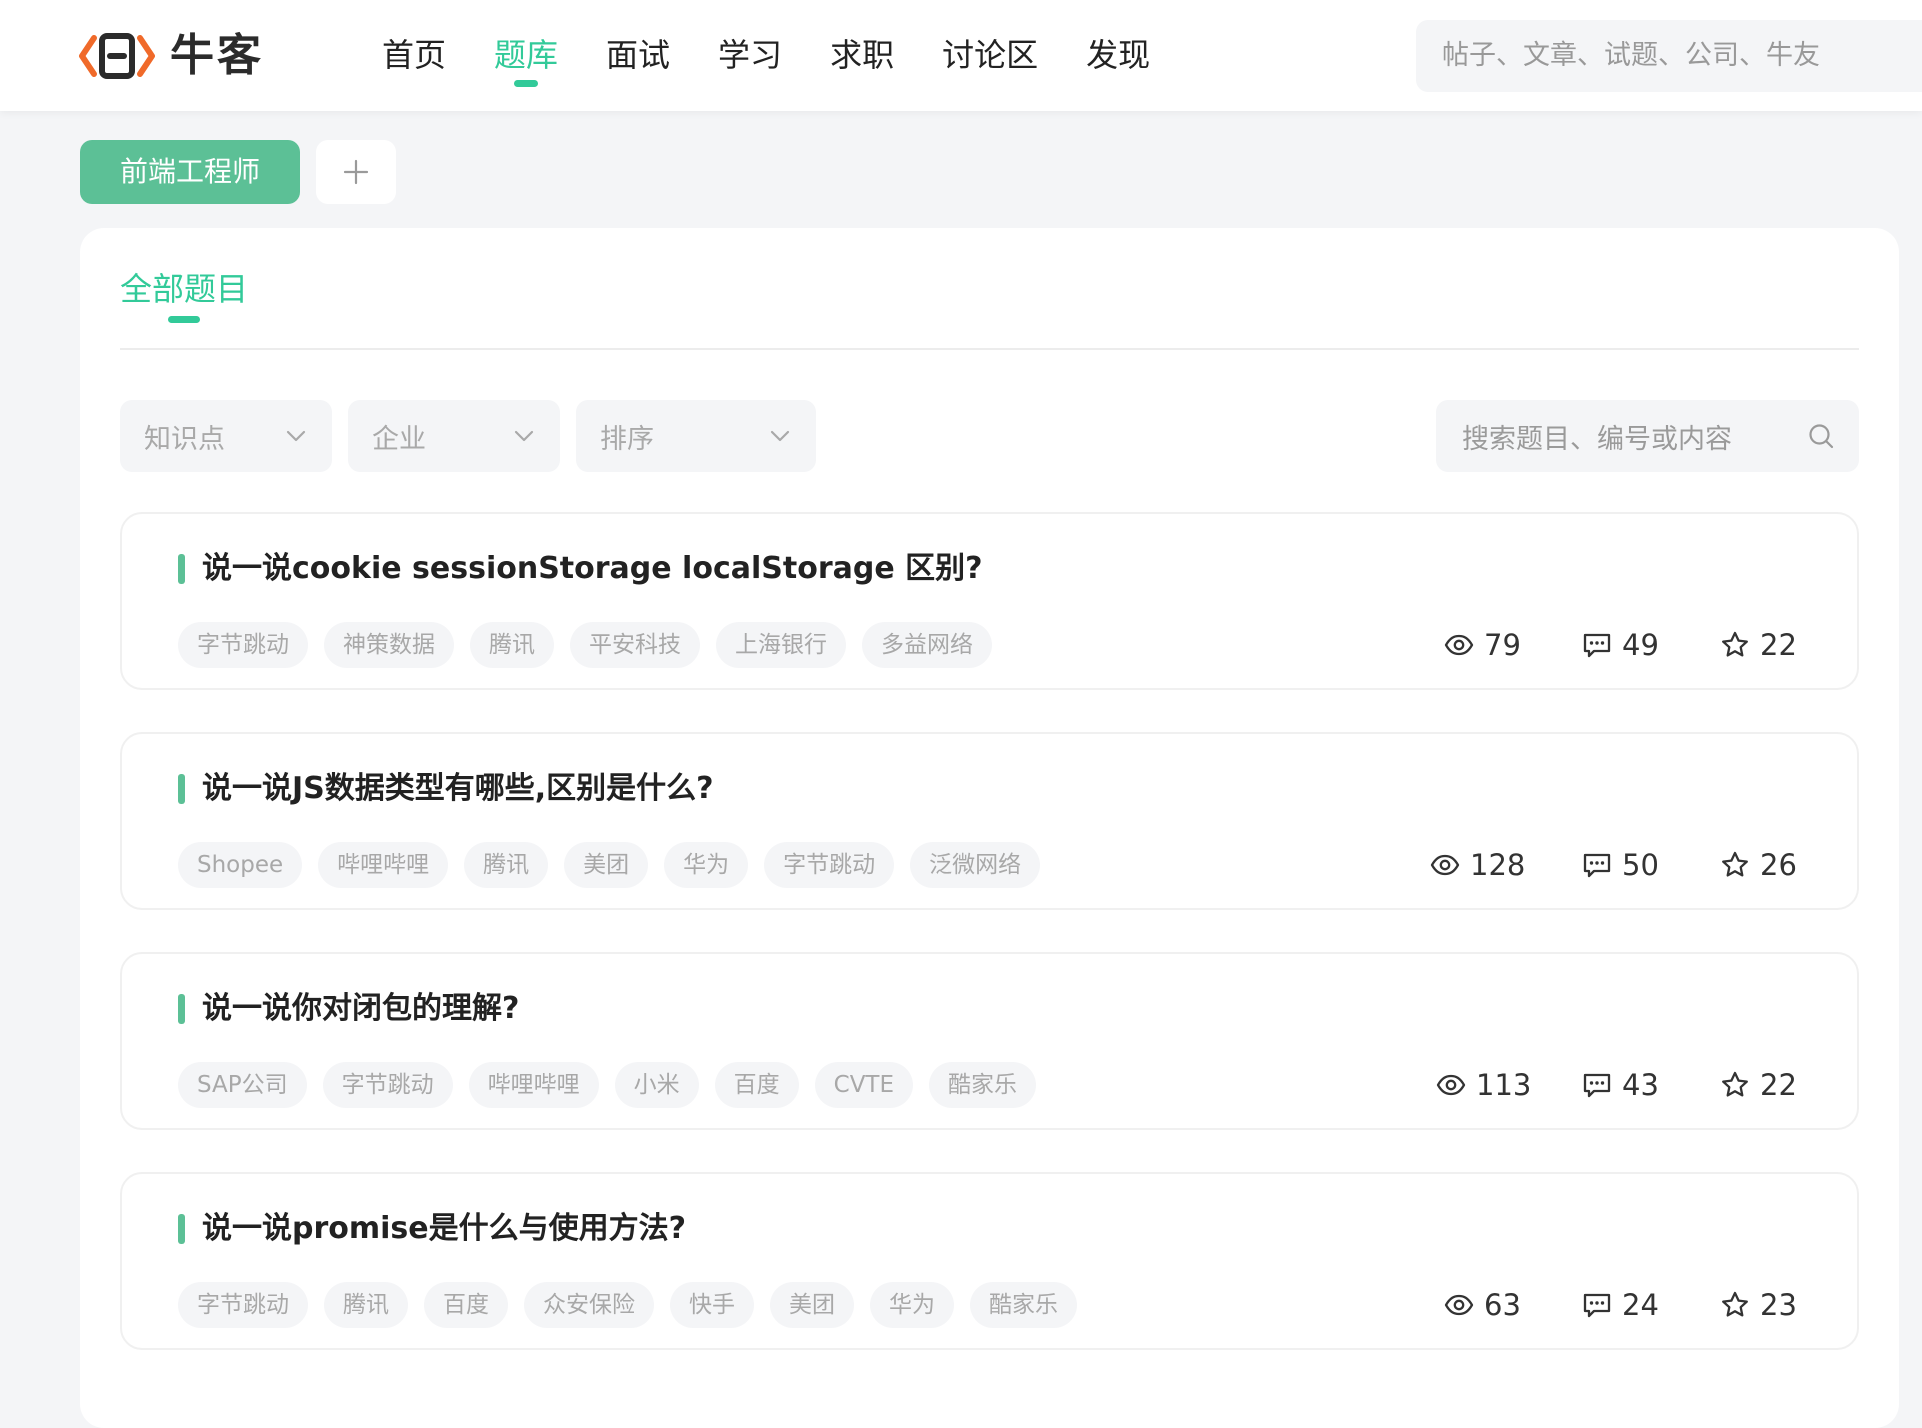 This screenshot has width=1922, height=1428. What do you see at coordinates (638, 55) in the screenshot?
I see `nav-item-interview: 面试` at bounding box center [638, 55].